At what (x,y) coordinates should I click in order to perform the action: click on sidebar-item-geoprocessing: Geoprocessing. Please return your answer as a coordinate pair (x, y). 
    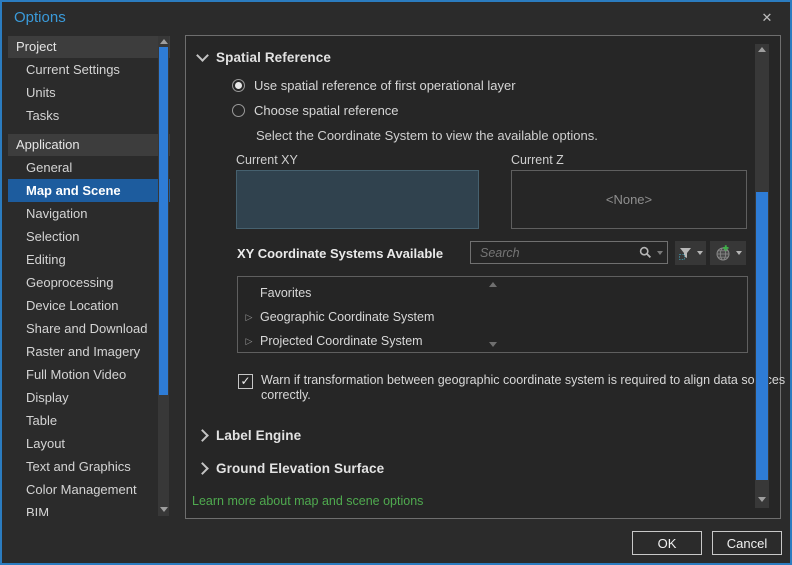
    Looking at the image, I should click on (89, 282).